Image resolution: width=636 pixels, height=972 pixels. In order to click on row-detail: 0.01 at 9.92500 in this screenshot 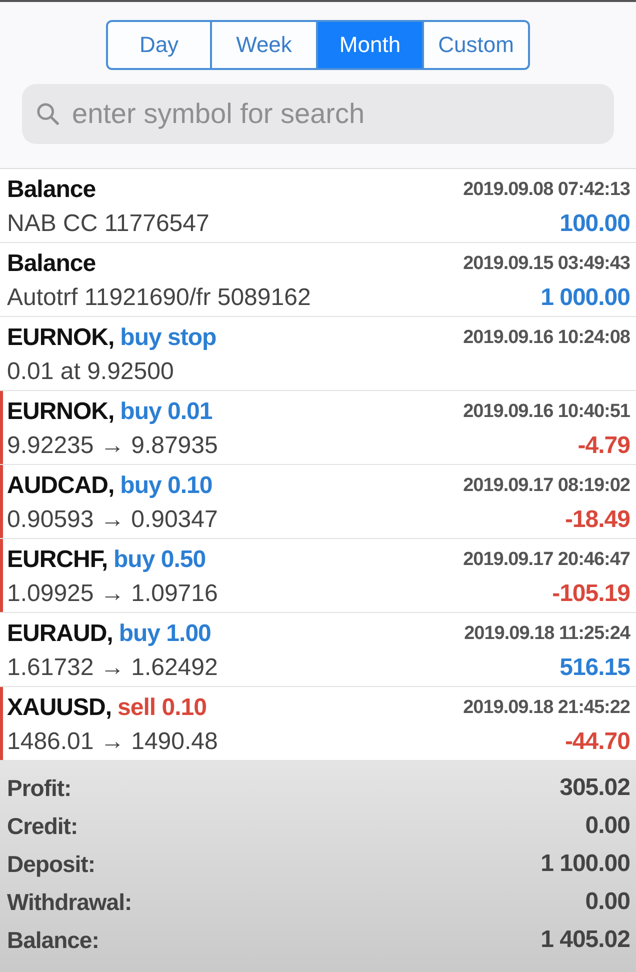, I will do `click(90, 372)`.